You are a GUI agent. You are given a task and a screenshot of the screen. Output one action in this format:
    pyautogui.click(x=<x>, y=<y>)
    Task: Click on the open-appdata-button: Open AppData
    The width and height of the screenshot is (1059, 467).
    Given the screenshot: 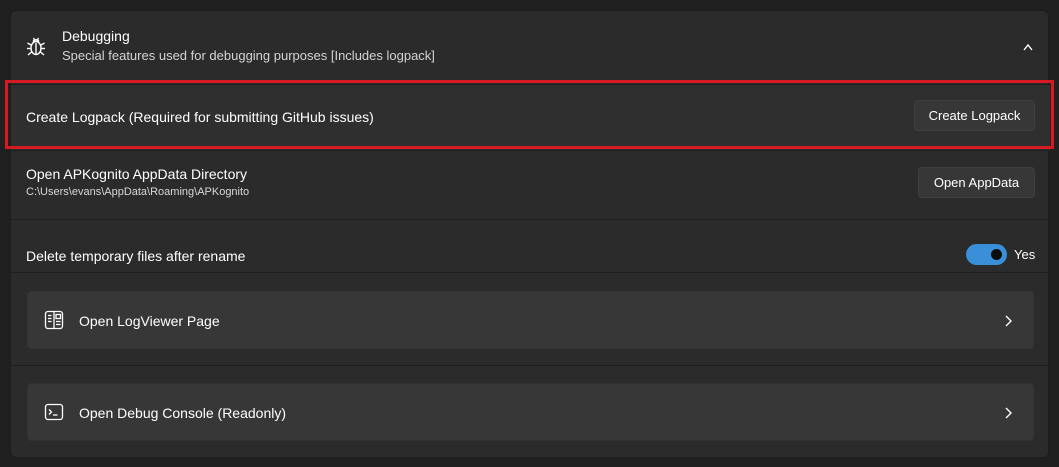 What is the action you would take?
    pyautogui.click(x=976, y=182)
    